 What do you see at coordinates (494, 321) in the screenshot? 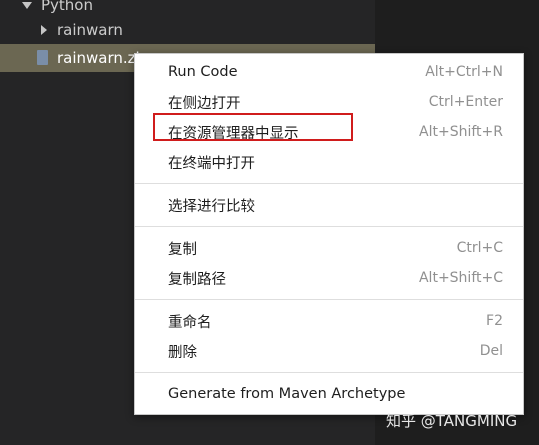
I see `menu-item-shortcut: F2` at bounding box center [494, 321].